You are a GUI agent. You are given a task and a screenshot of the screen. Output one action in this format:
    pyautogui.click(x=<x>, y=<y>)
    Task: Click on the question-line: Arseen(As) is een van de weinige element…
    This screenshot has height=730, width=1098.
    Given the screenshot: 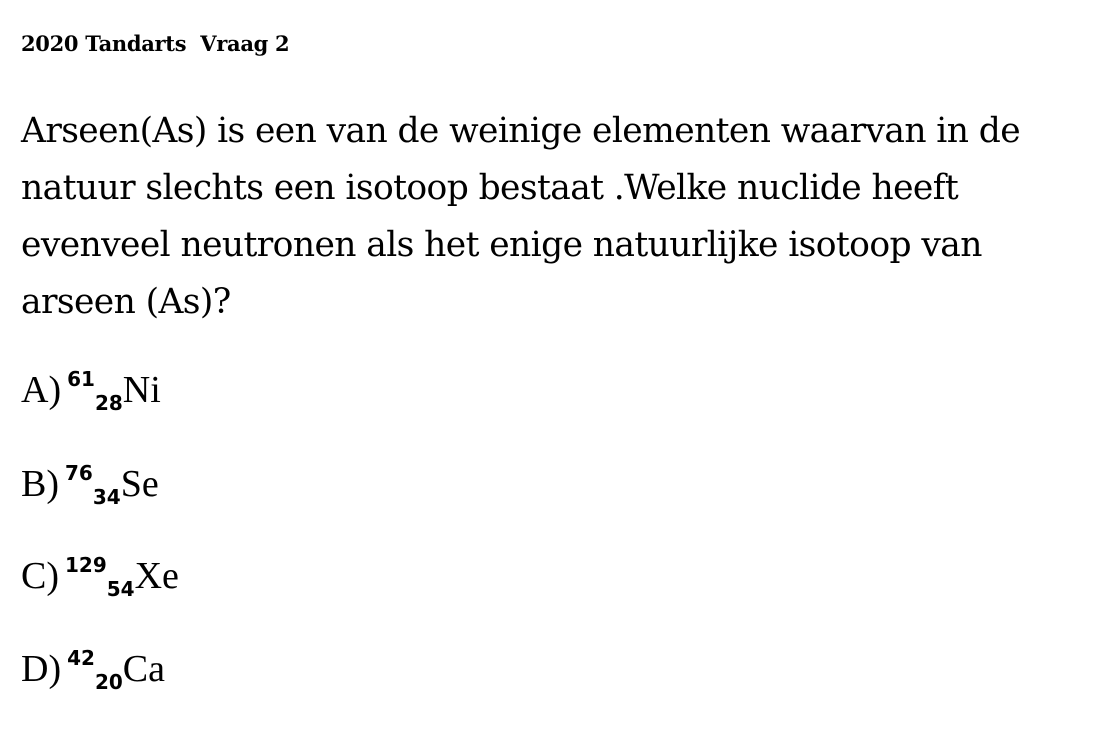 What is the action you would take?
    pyautogui.click(x=521, y=131)
    